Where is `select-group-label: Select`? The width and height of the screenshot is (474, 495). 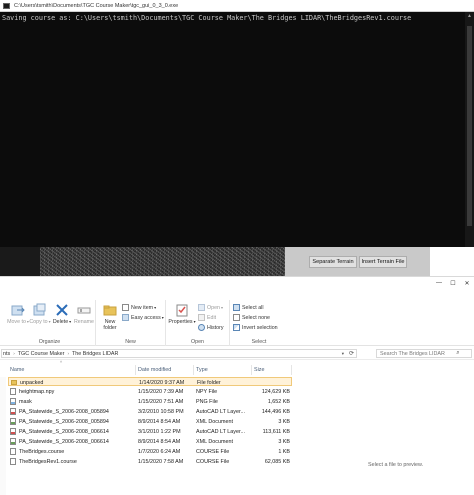 select-group-label: Select is located at coordinates (259, 342).